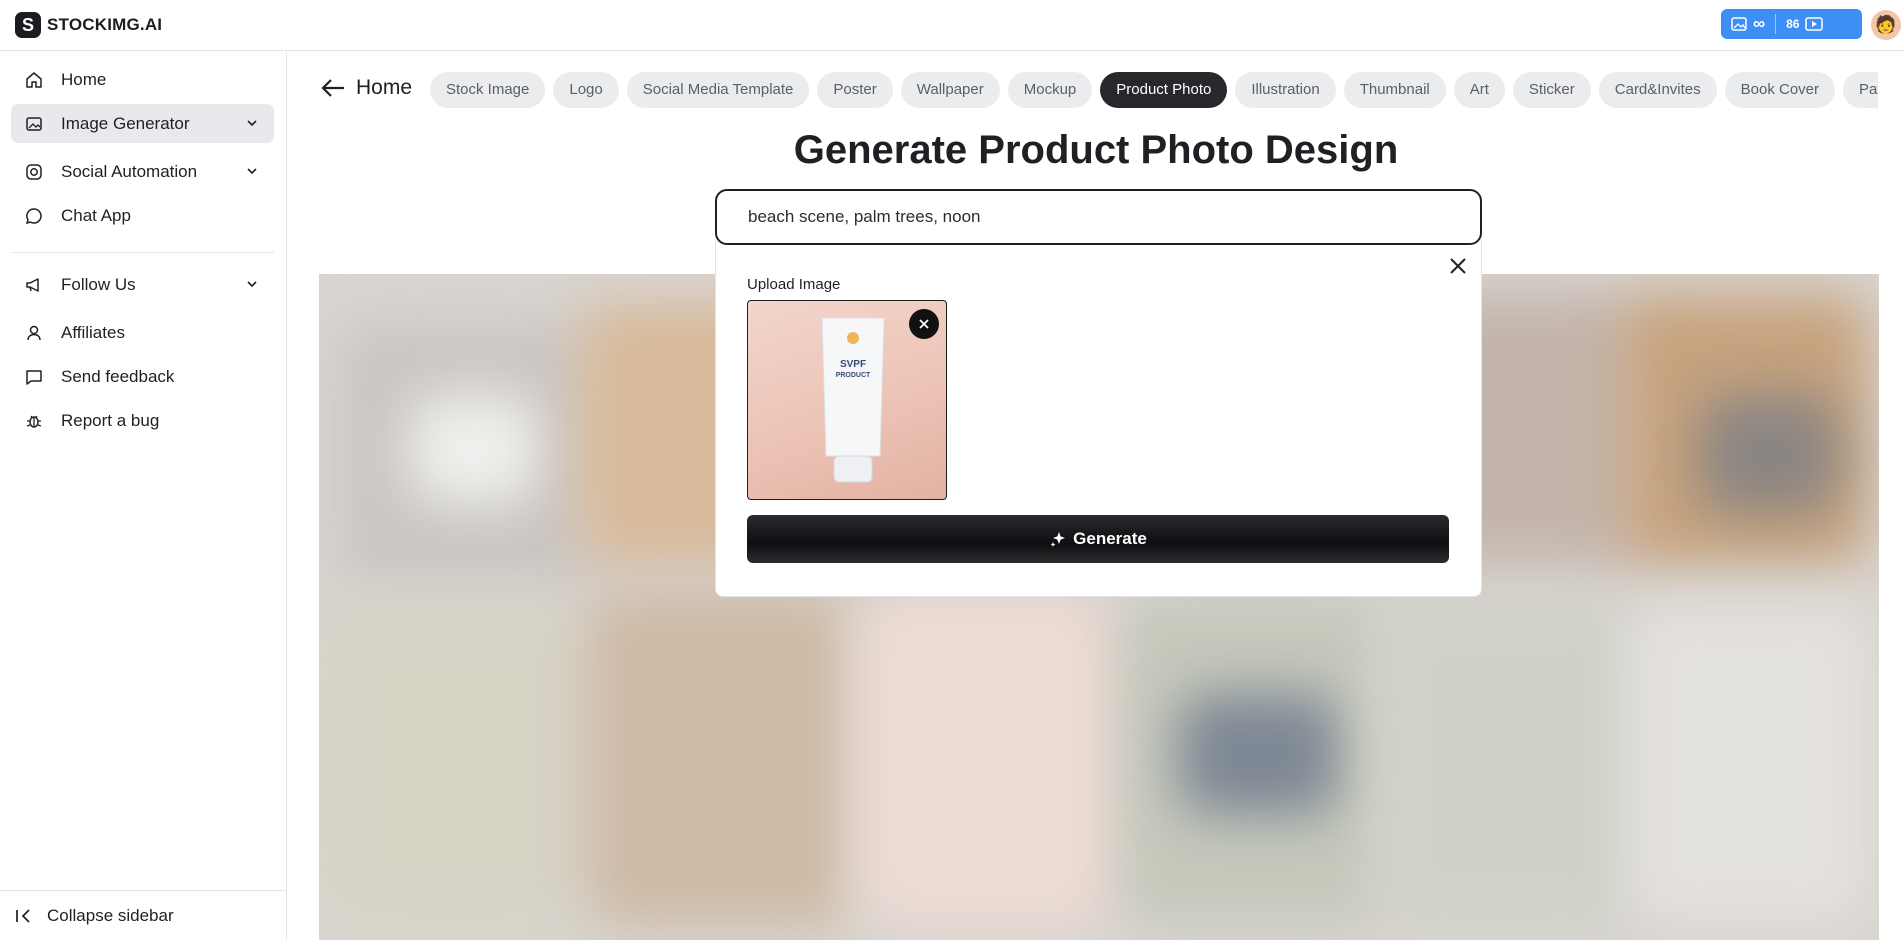 This screenshot has height=940, width=1904. What do you see at coordinates (1050, 90) in the screenshot?
I see `category-chip-mockup: Mockup` at bounding box center [1050, 90].